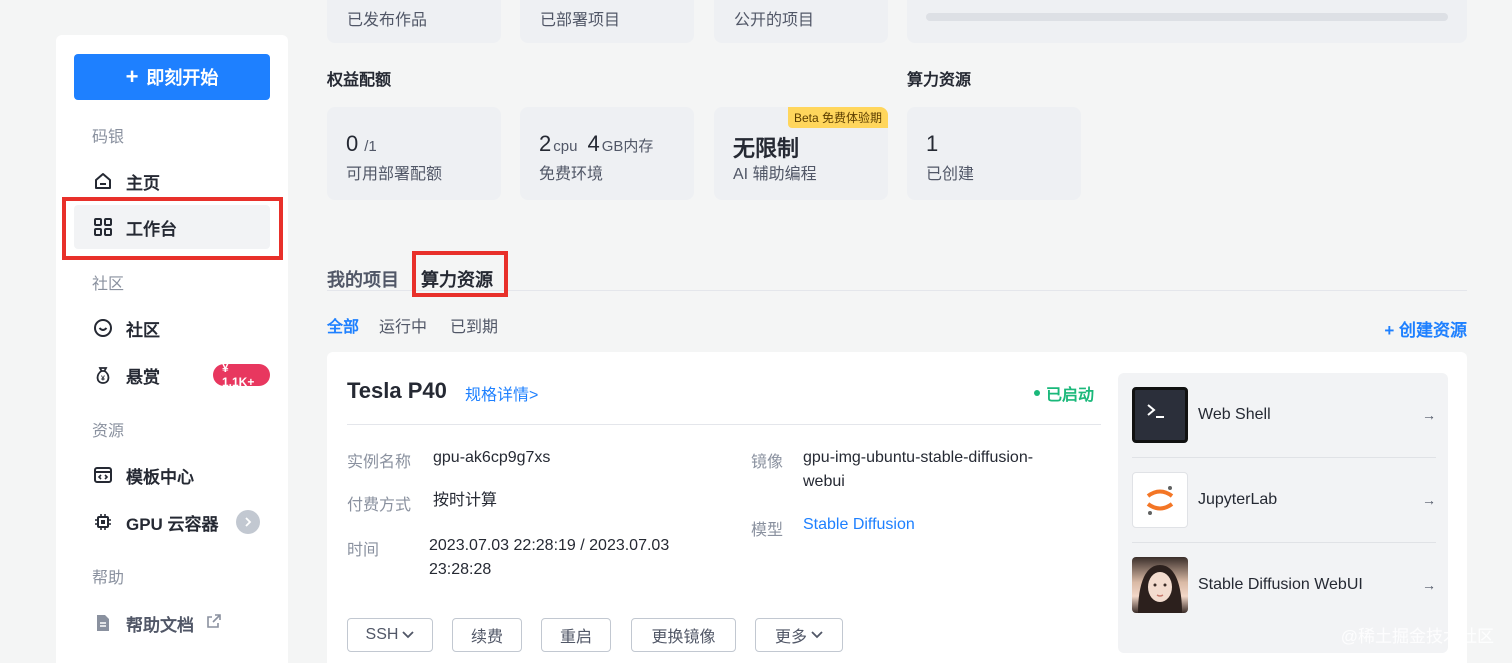  What do you see at coordinates (1284, 500) in the screenshot?
I see `app-jupyterlab: JupyterLab →` at bounding box center [1284, 500].